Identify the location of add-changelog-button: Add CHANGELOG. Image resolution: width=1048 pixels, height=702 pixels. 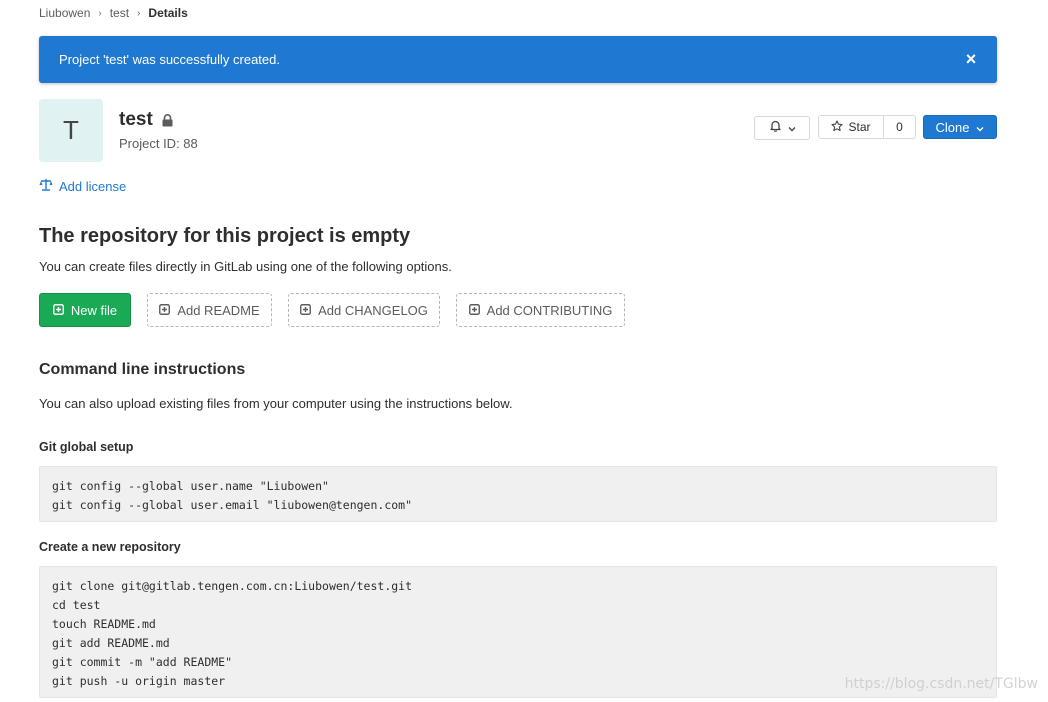
(364, 310).